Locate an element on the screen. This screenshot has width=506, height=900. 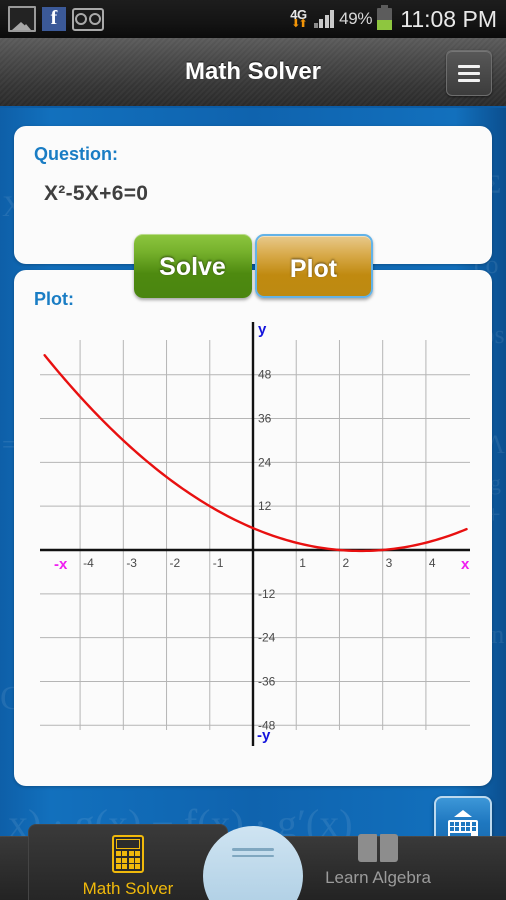
svg-text: 24 is located at coordinates (265, 462).